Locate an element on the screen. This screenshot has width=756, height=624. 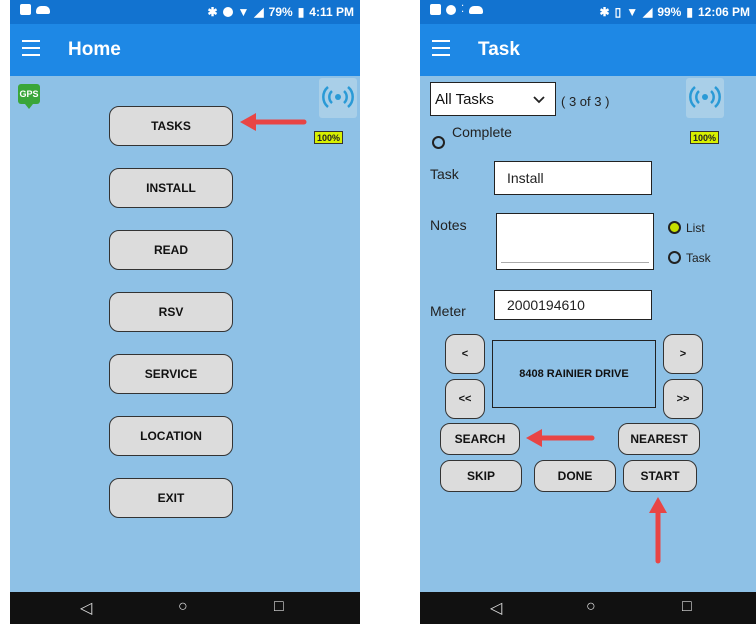
task-filter-select: All Tasks is located at coordinates (493, 99).